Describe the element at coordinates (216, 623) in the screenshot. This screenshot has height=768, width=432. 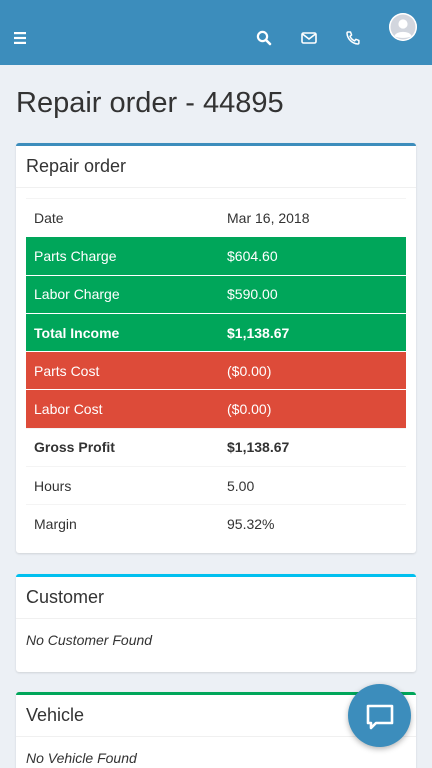
I see `customer-box: Customer No Customer Found` at that location.